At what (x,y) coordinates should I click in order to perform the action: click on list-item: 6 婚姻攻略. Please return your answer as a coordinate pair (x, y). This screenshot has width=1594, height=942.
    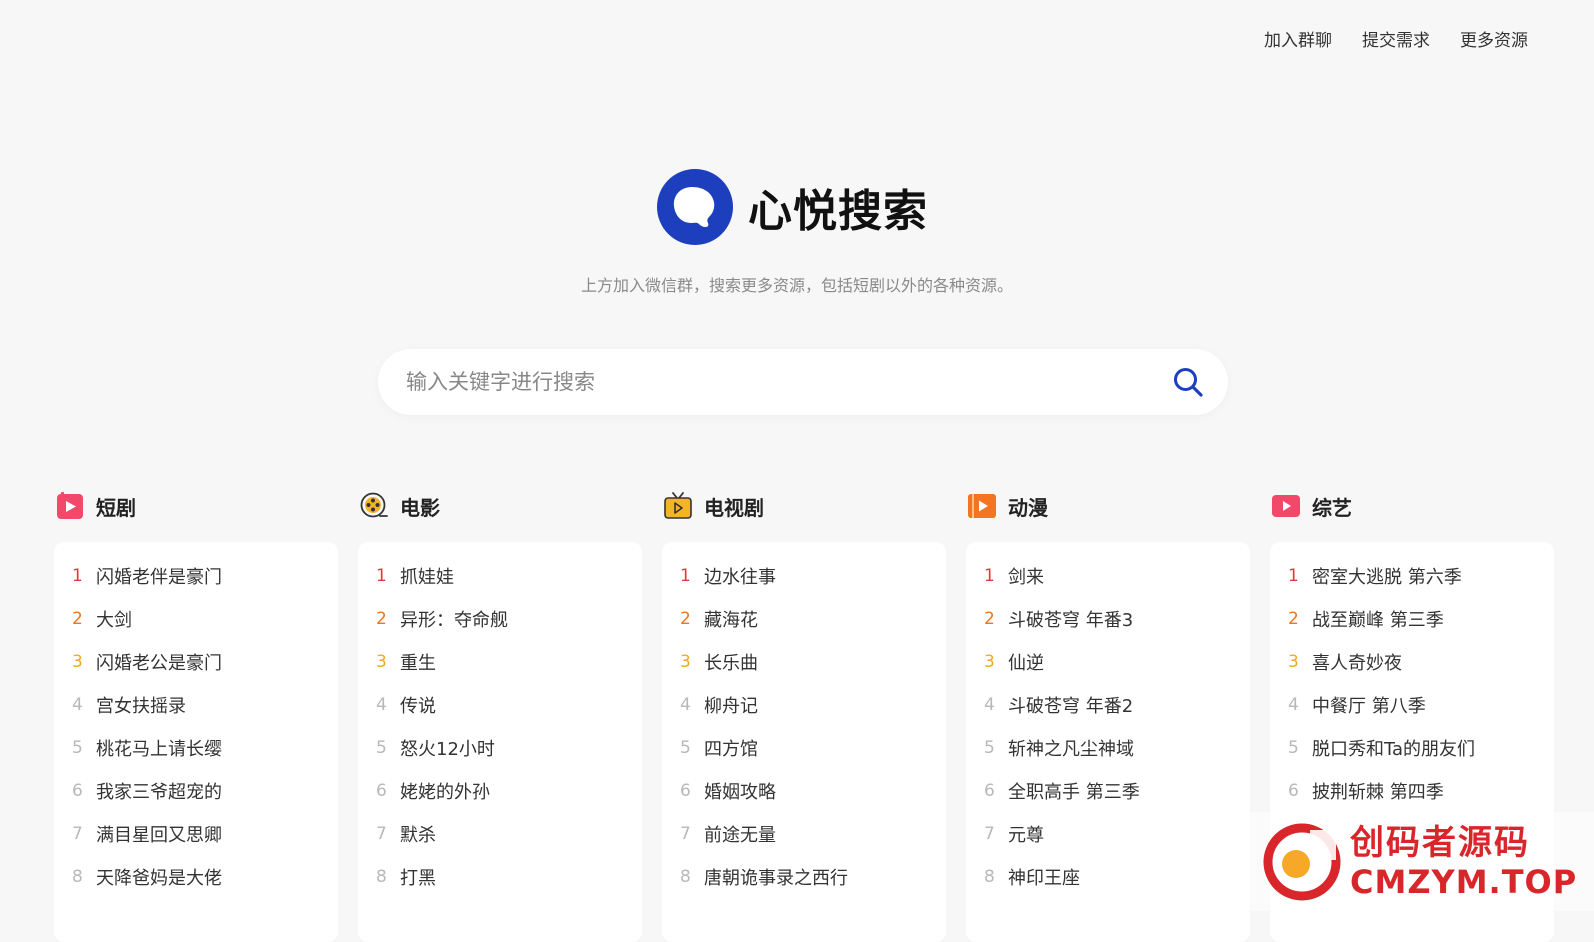
    Looking at the image, I should click on (813, 790).